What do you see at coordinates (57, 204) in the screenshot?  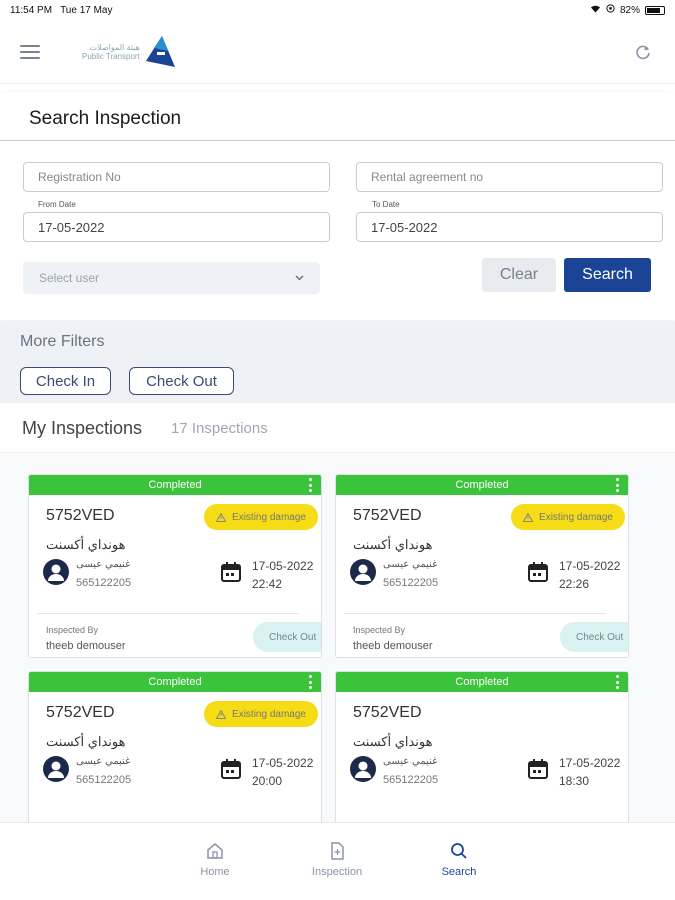 I see `from-date-label: From Date` at bounding box center [57, 204].